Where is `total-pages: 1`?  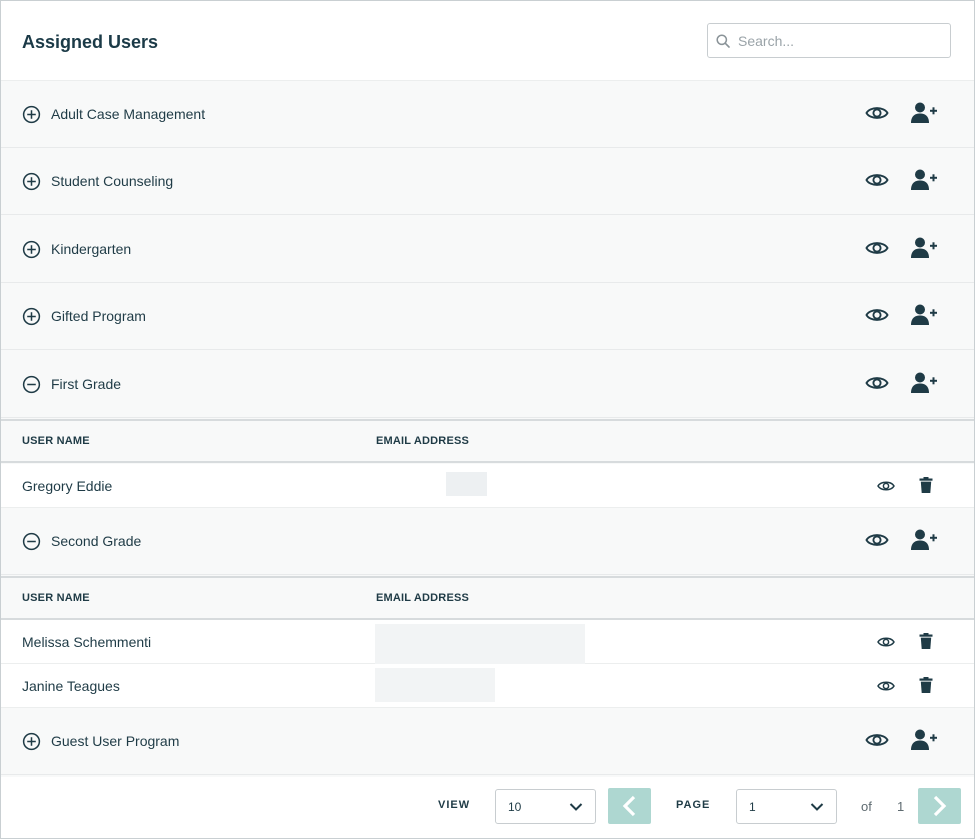
total-pages: 1 is located at coordinates (901, 806).